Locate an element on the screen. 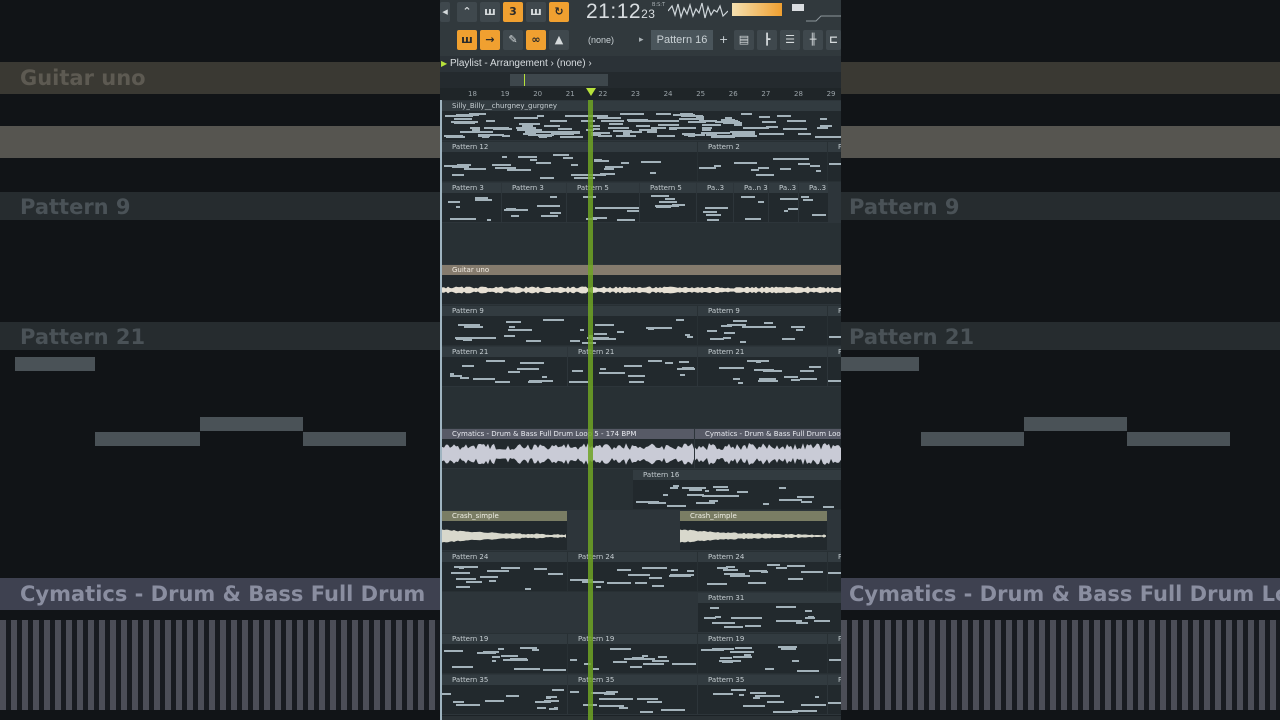 This screenshot has height=720, width=1280. prev-pattern-icon: ▸ is located at coordinates (641, 40).